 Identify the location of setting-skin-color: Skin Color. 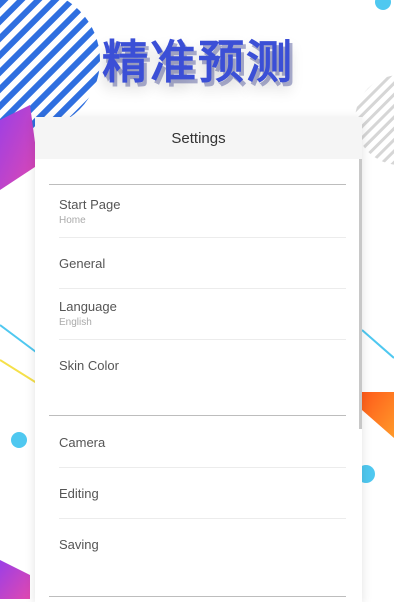
(202, 365).